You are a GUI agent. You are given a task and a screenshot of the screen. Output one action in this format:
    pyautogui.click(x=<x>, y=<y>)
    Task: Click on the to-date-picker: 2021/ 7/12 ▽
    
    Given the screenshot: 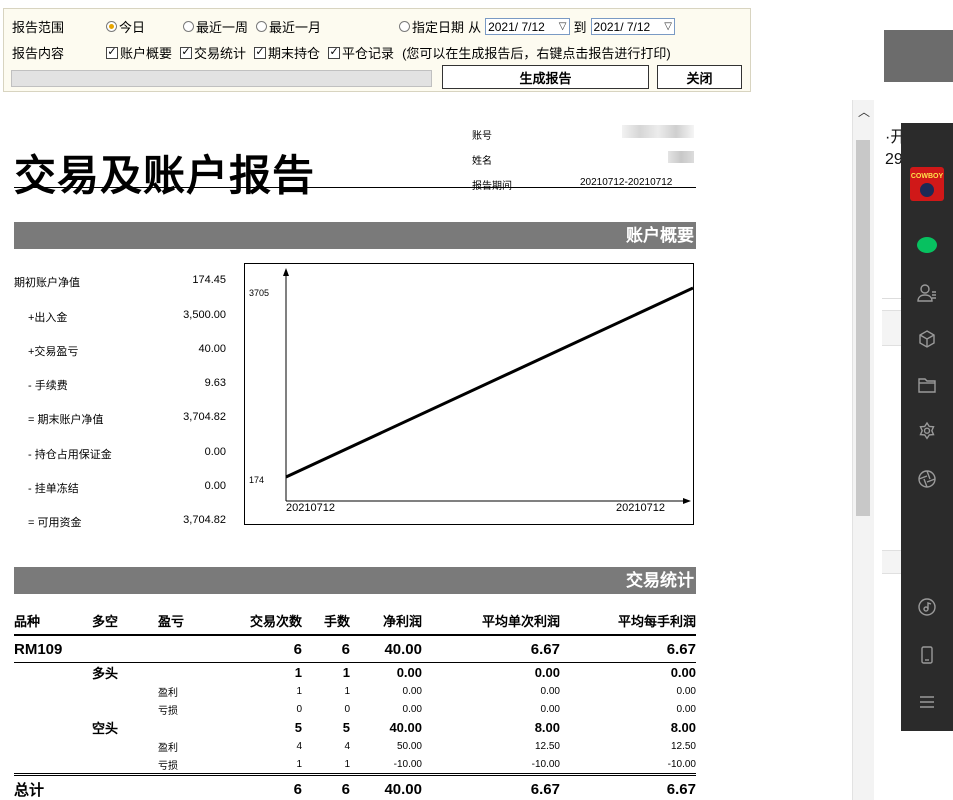 What is the action you would take?
    pyautogui.click(x=632, y=26)
    